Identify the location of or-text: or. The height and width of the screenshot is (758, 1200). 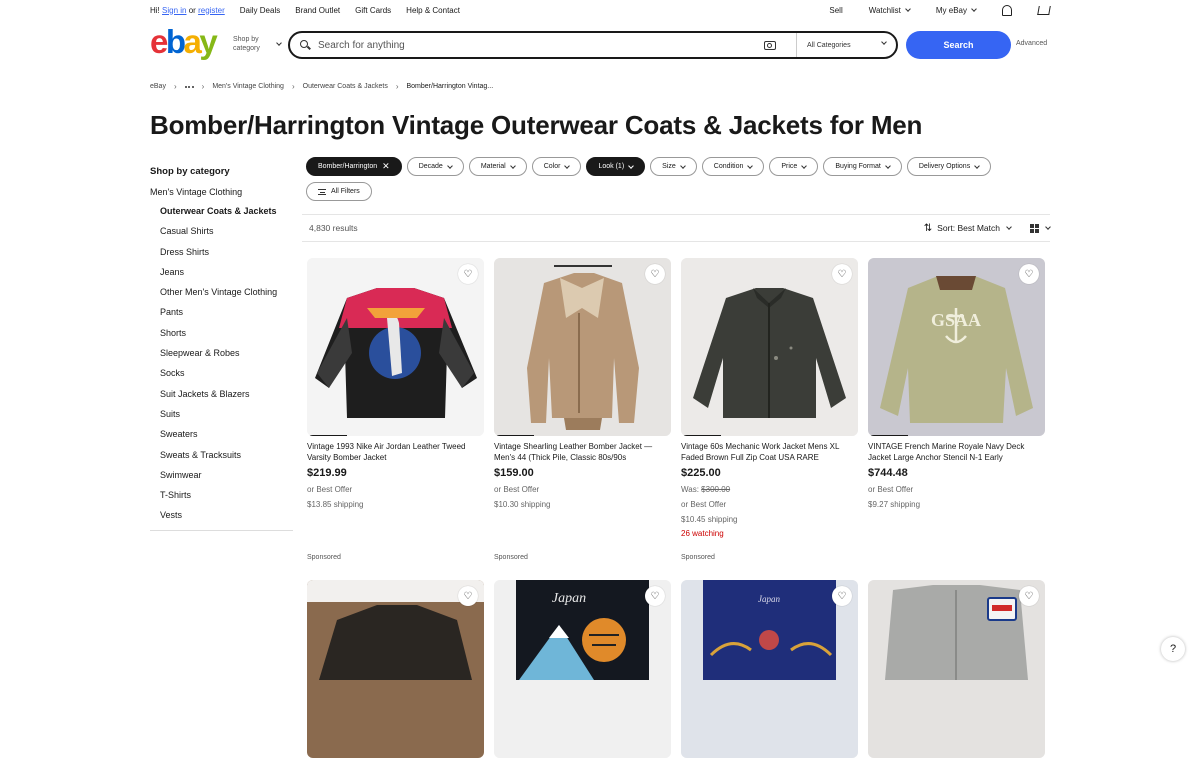
(192, 10).